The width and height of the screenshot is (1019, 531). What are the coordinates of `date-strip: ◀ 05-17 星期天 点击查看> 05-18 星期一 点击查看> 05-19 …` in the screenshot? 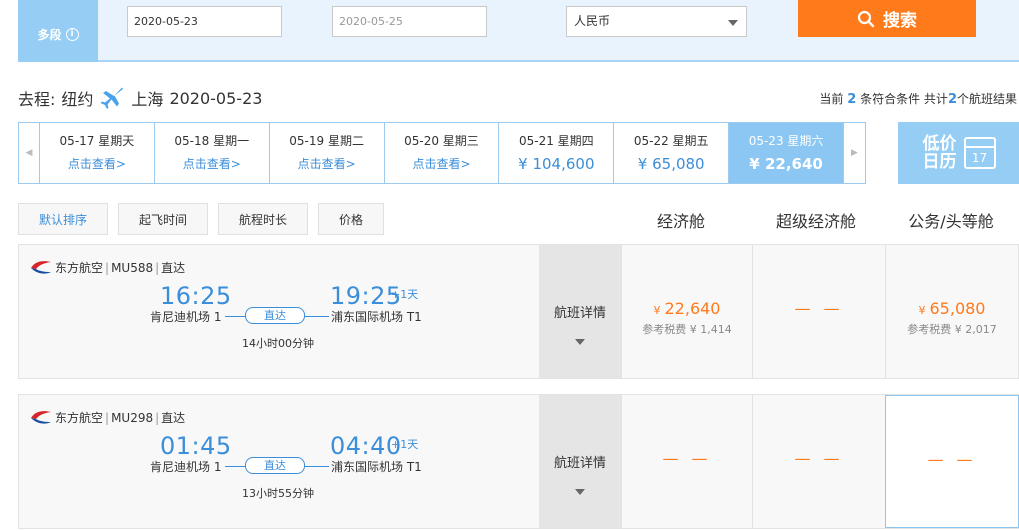 It's located at (442, 153).